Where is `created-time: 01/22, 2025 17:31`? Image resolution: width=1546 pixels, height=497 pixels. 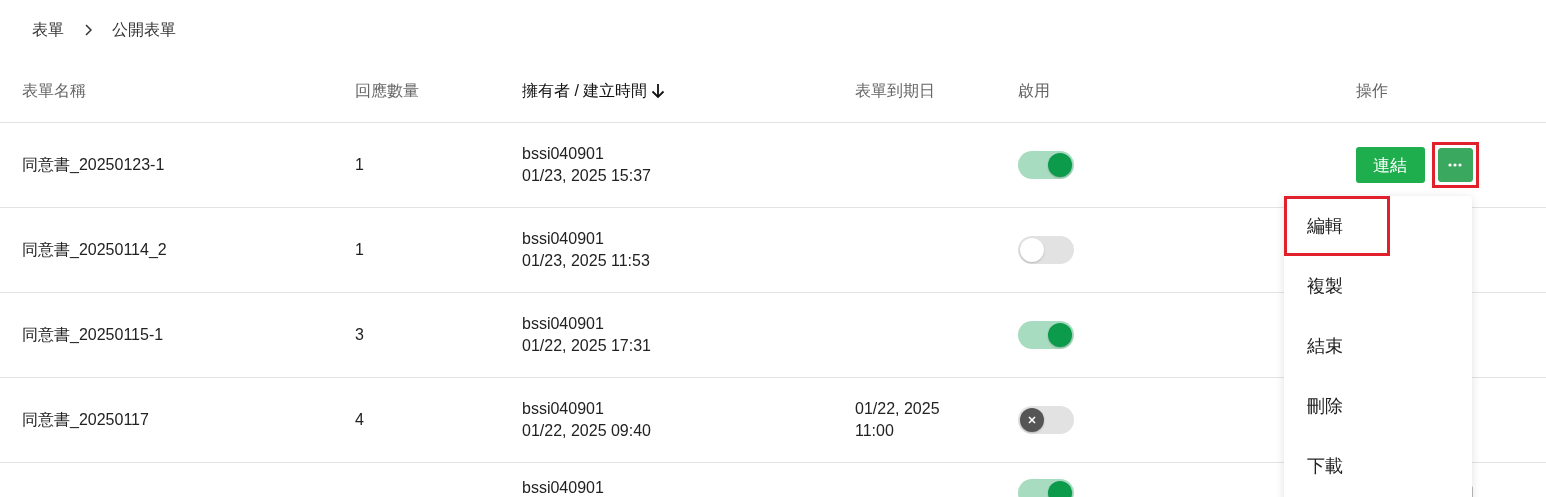 created-time: 01/22, 2025 17:31 is located at coordinates (586, 346).